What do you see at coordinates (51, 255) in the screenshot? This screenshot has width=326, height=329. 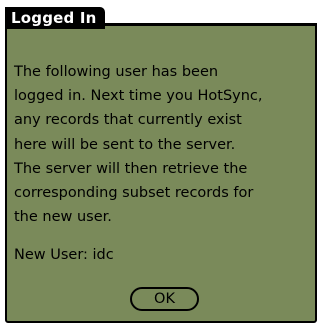 I see `new-user-label: New User:` at bounding box center [51, 255].